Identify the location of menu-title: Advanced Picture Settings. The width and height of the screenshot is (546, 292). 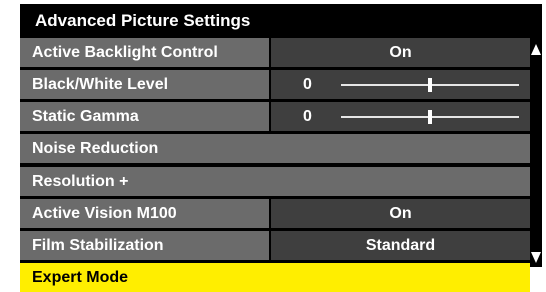
(143, 20).